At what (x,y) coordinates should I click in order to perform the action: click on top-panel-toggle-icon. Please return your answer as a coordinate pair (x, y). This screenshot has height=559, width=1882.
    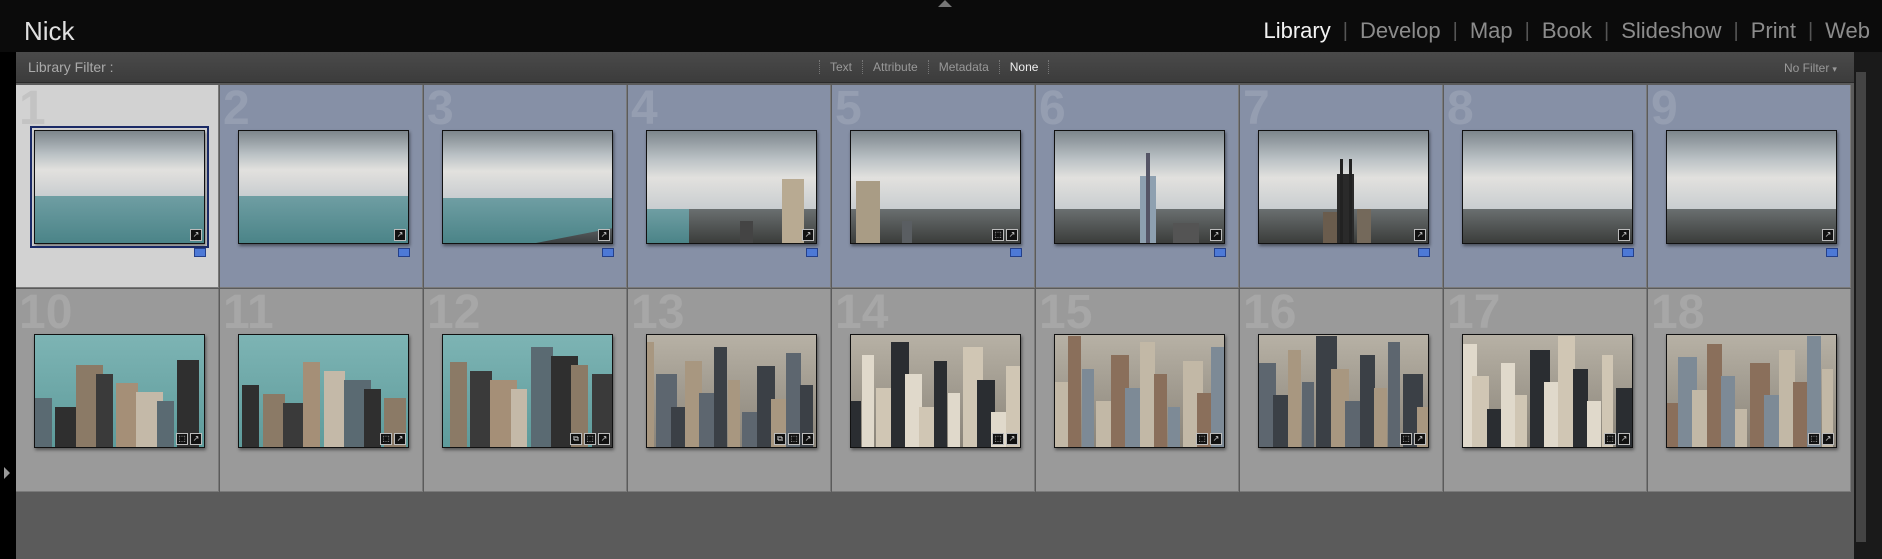
    Looking at the image, I should click on (945, 3).